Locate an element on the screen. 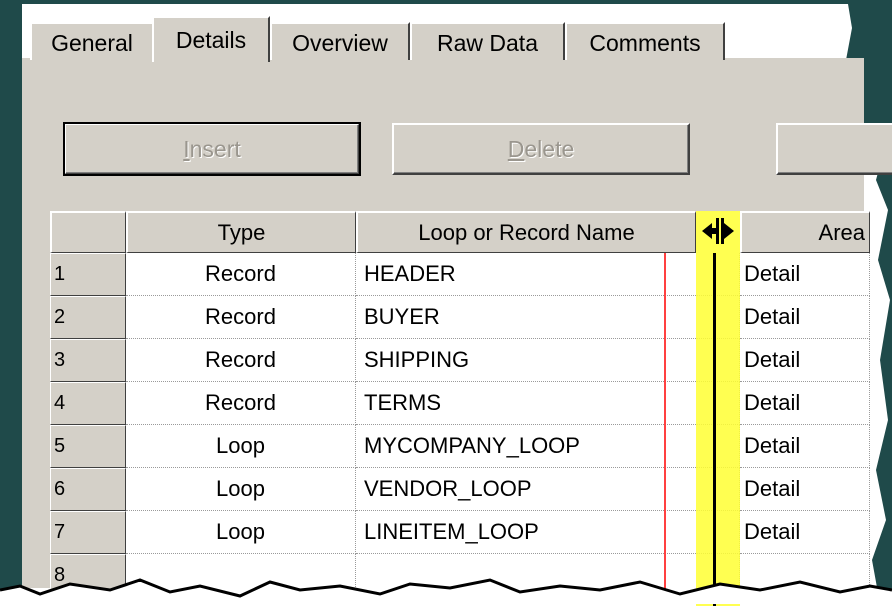 This screenshot has height=606, width=892. type-column-header: Type is located at coordinates (241, 232).